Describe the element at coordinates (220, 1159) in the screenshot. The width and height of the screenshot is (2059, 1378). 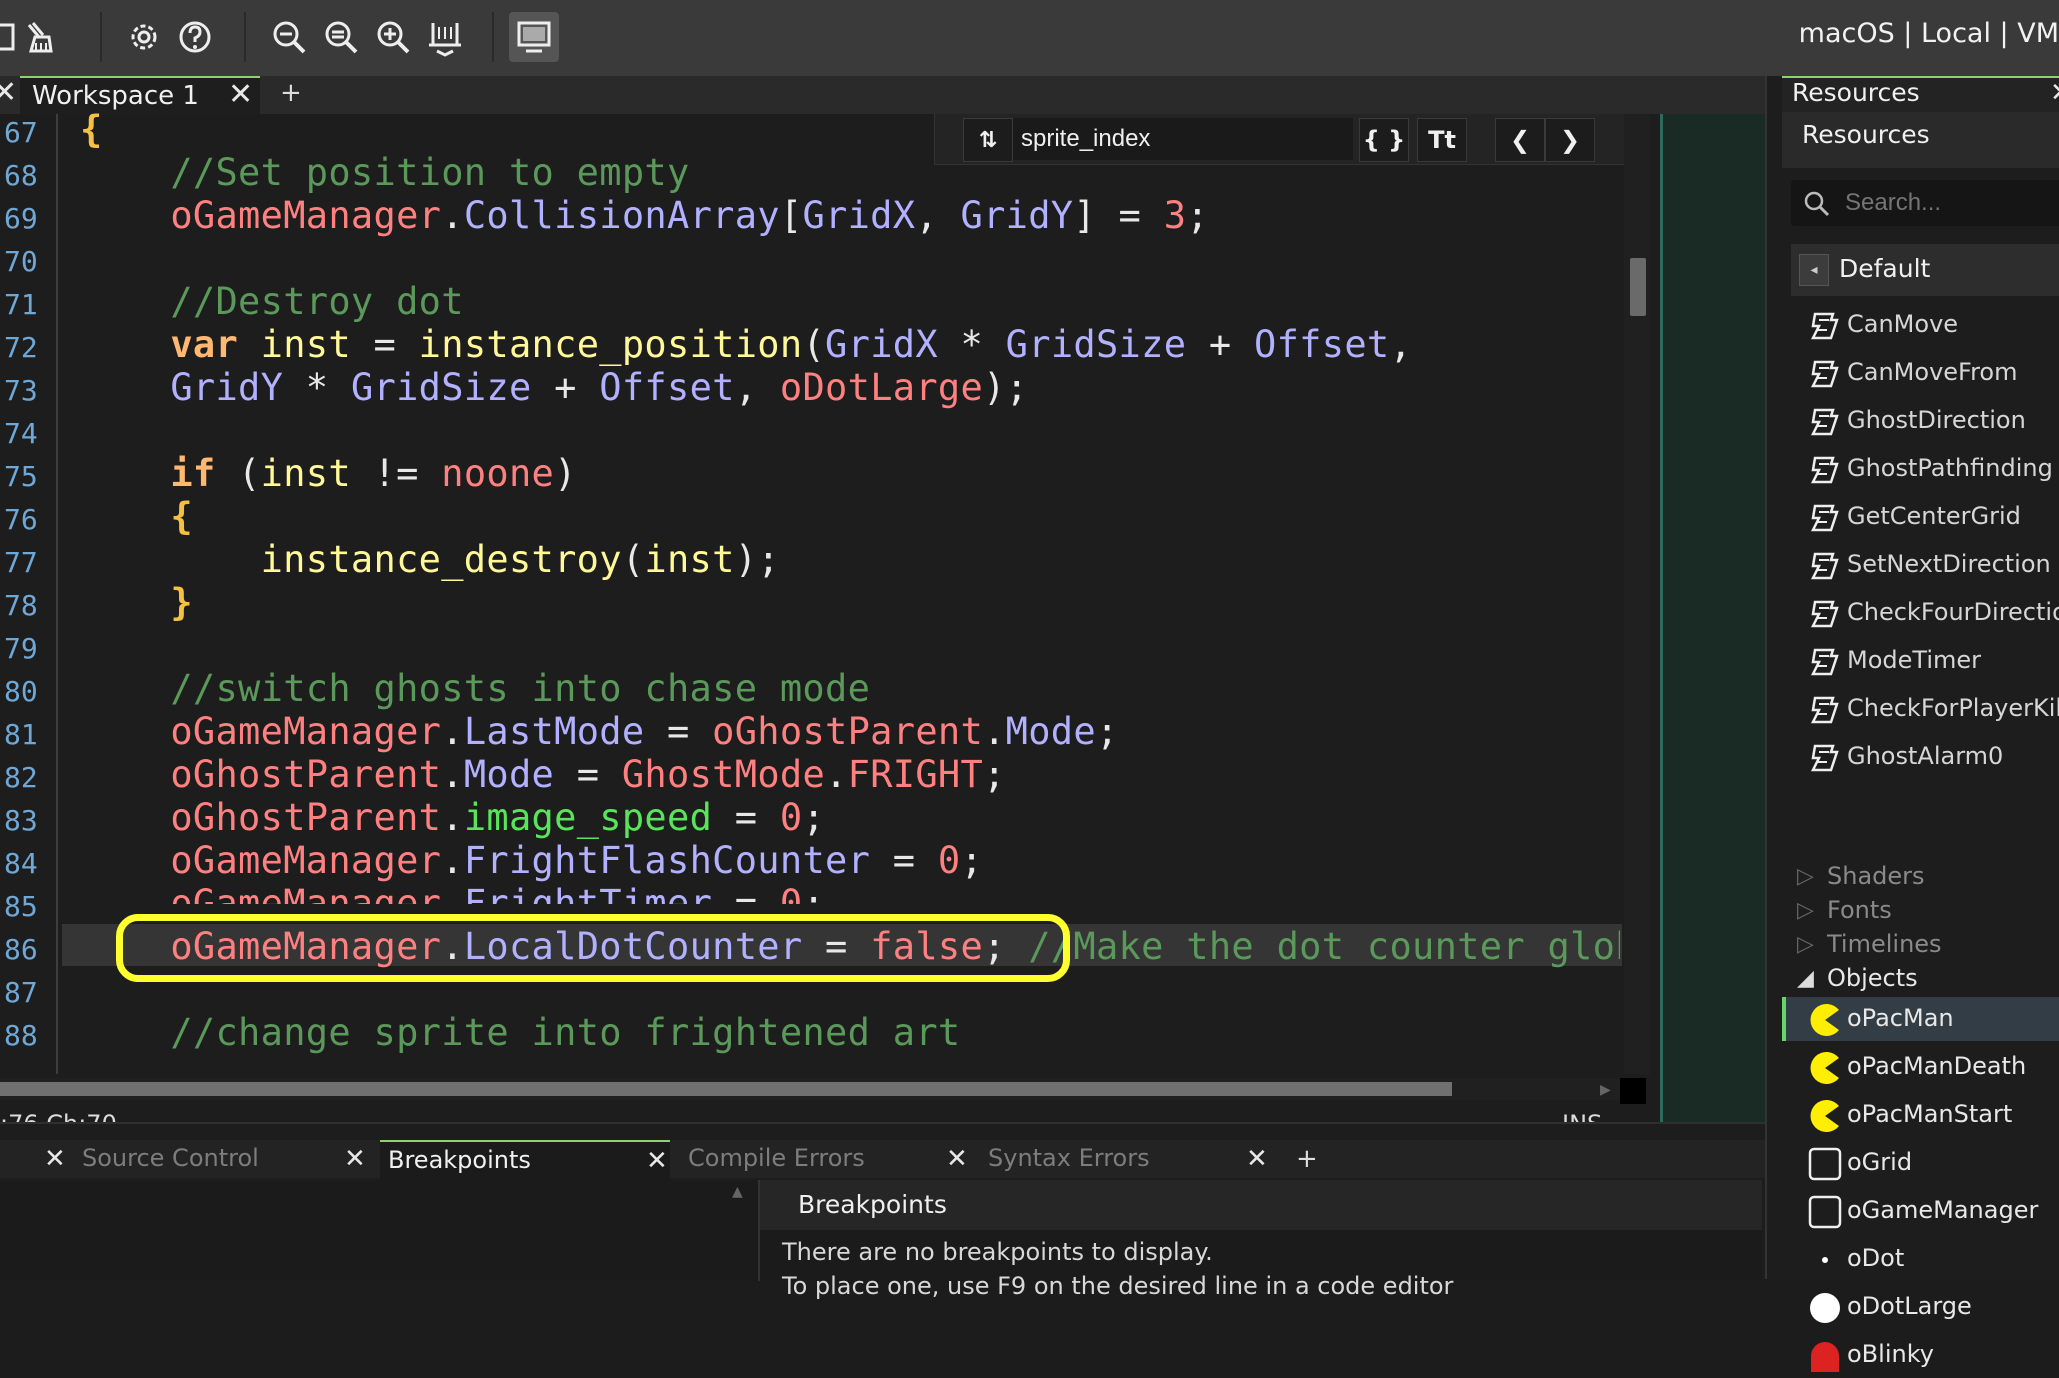
I see `tab-source-control: Source Control ✕` at that location.